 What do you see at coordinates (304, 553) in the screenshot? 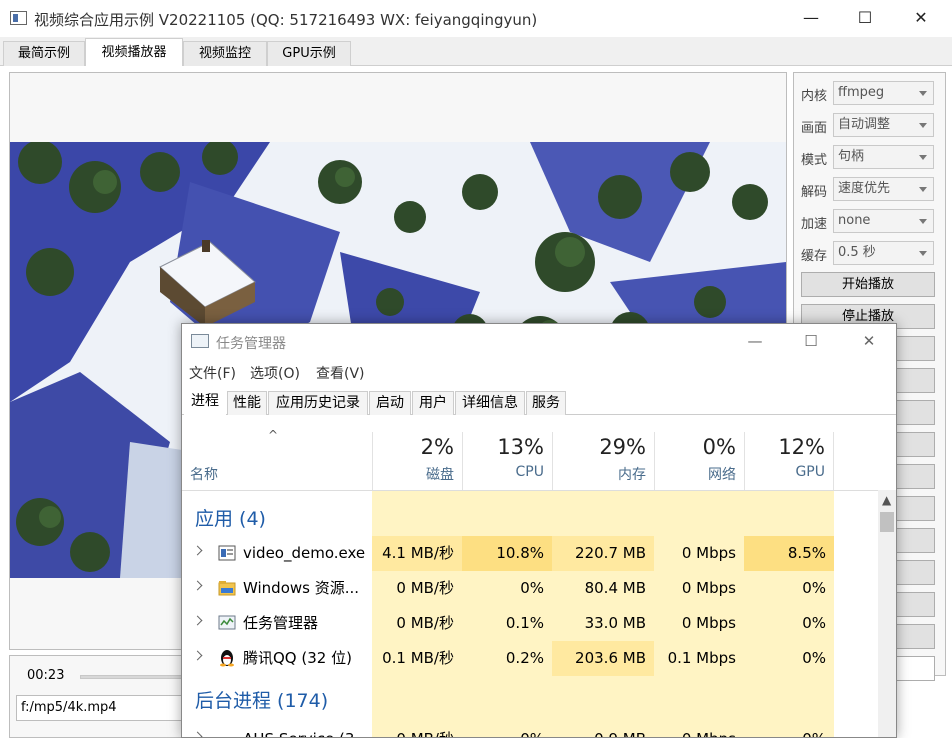
I see `process-name: video_demo.exe` at bounding box center [304, 553].